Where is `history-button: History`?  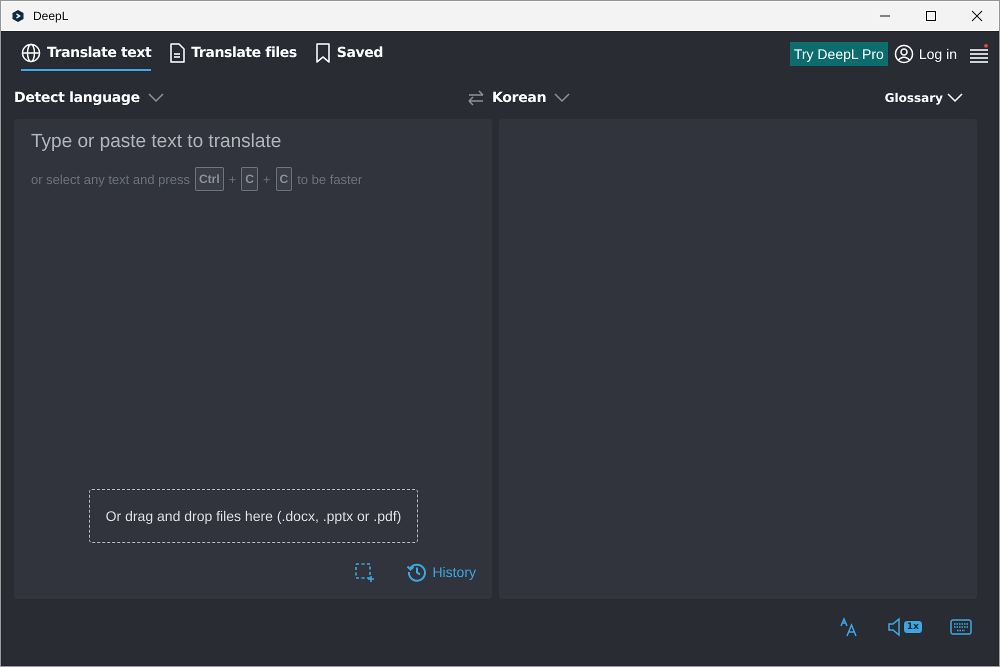
history-button: History is located at coordinates (441, 572).